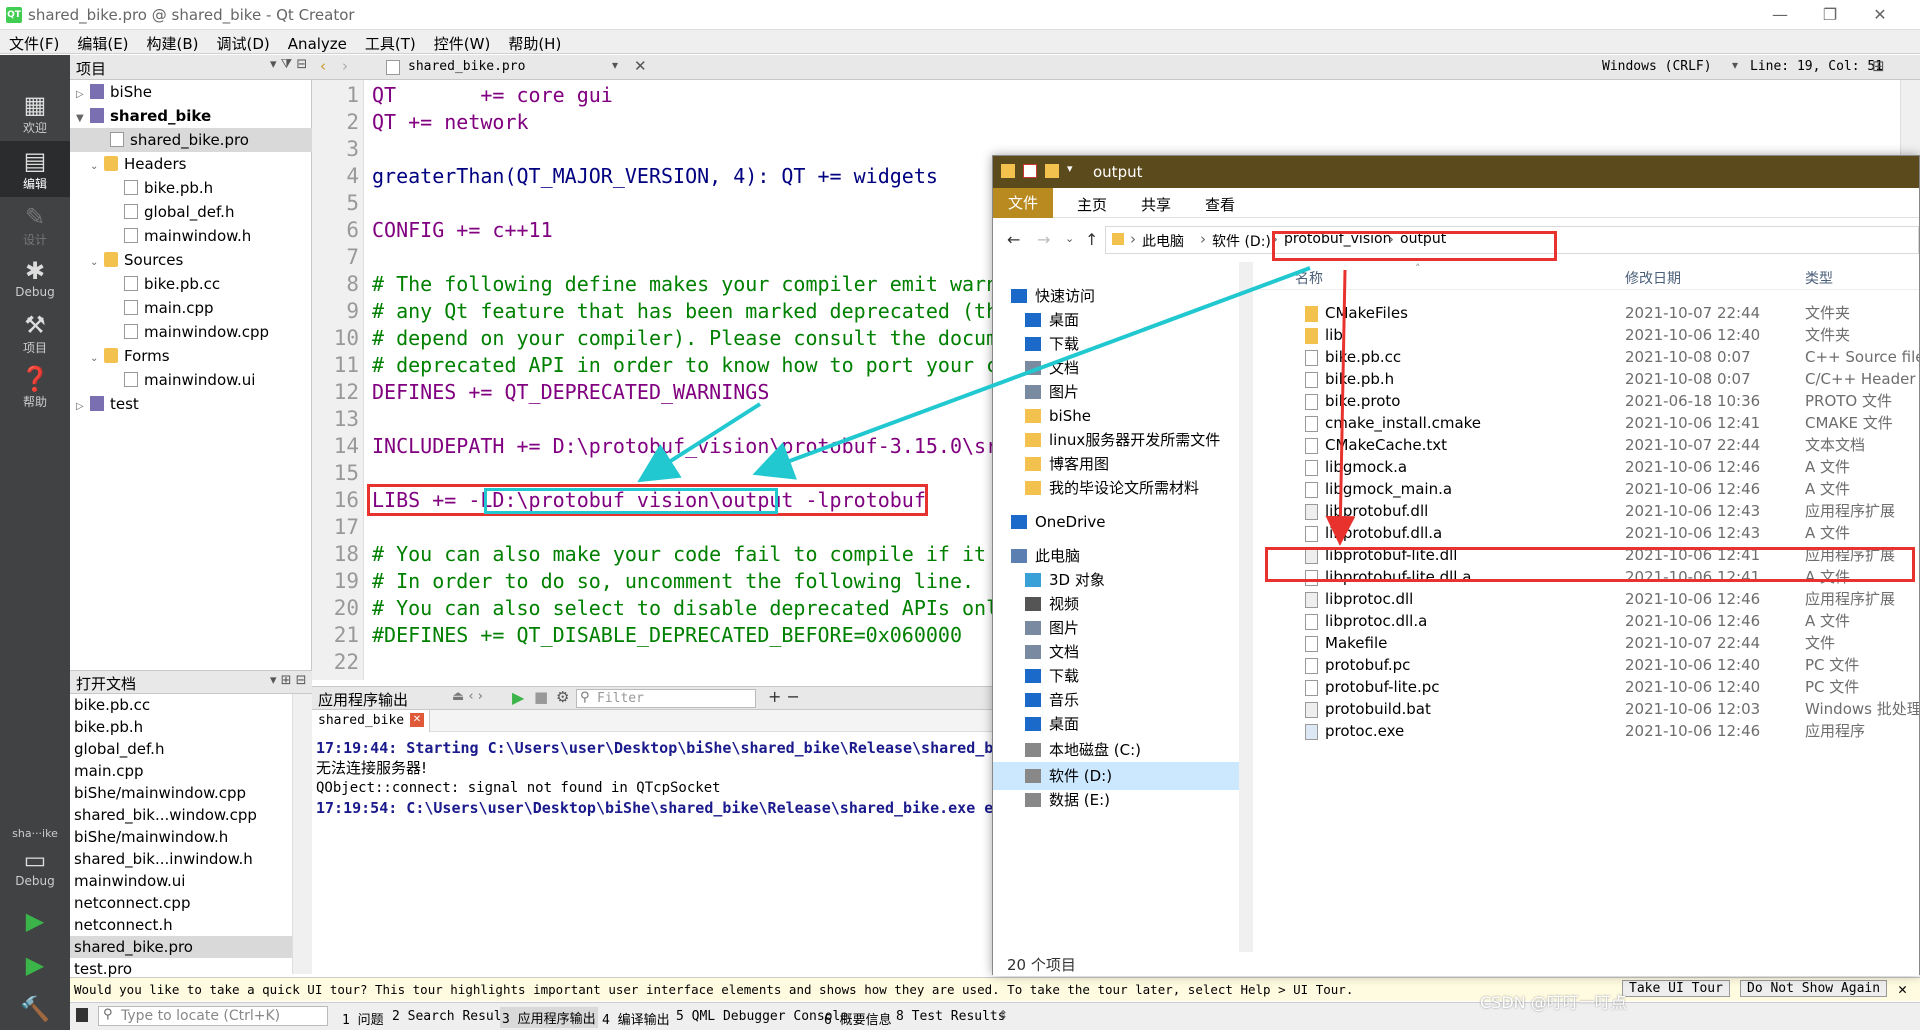 This screenshot has width=1920, height=1030. I want to click on cyan-arrow-to-explorer, so click(1031, 373).